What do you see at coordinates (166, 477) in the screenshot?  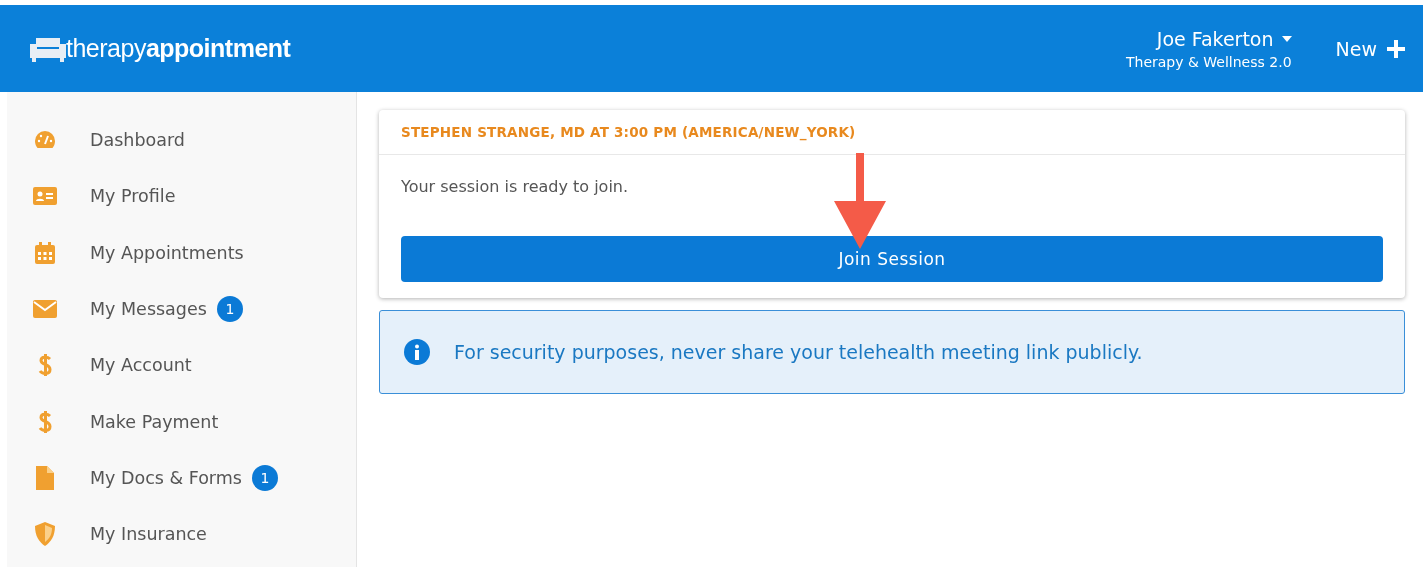 I see `sidebar-item: My Docs & Forms` at bounding box center [166, 477].